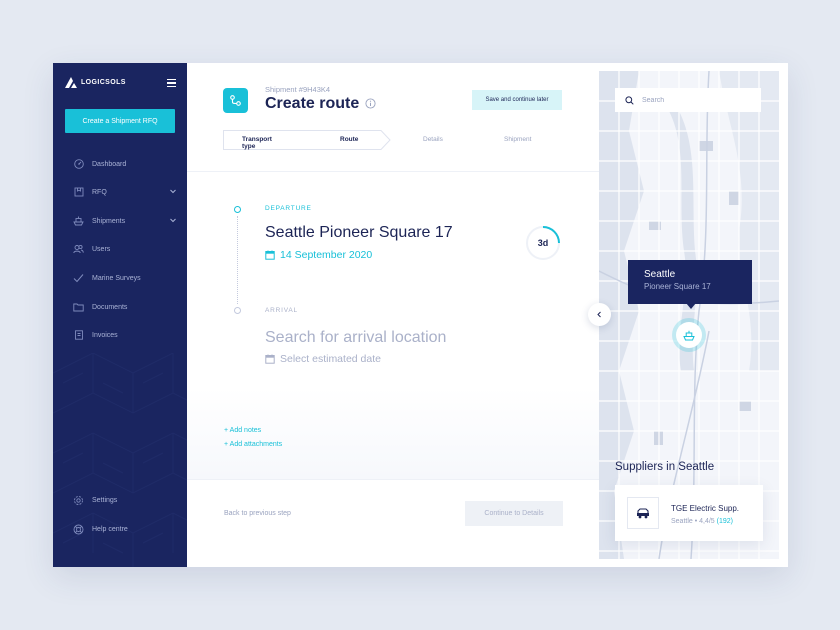  Describe the element at coordinates (235, 100) in the screenshot. I see `route-icon` at that location.